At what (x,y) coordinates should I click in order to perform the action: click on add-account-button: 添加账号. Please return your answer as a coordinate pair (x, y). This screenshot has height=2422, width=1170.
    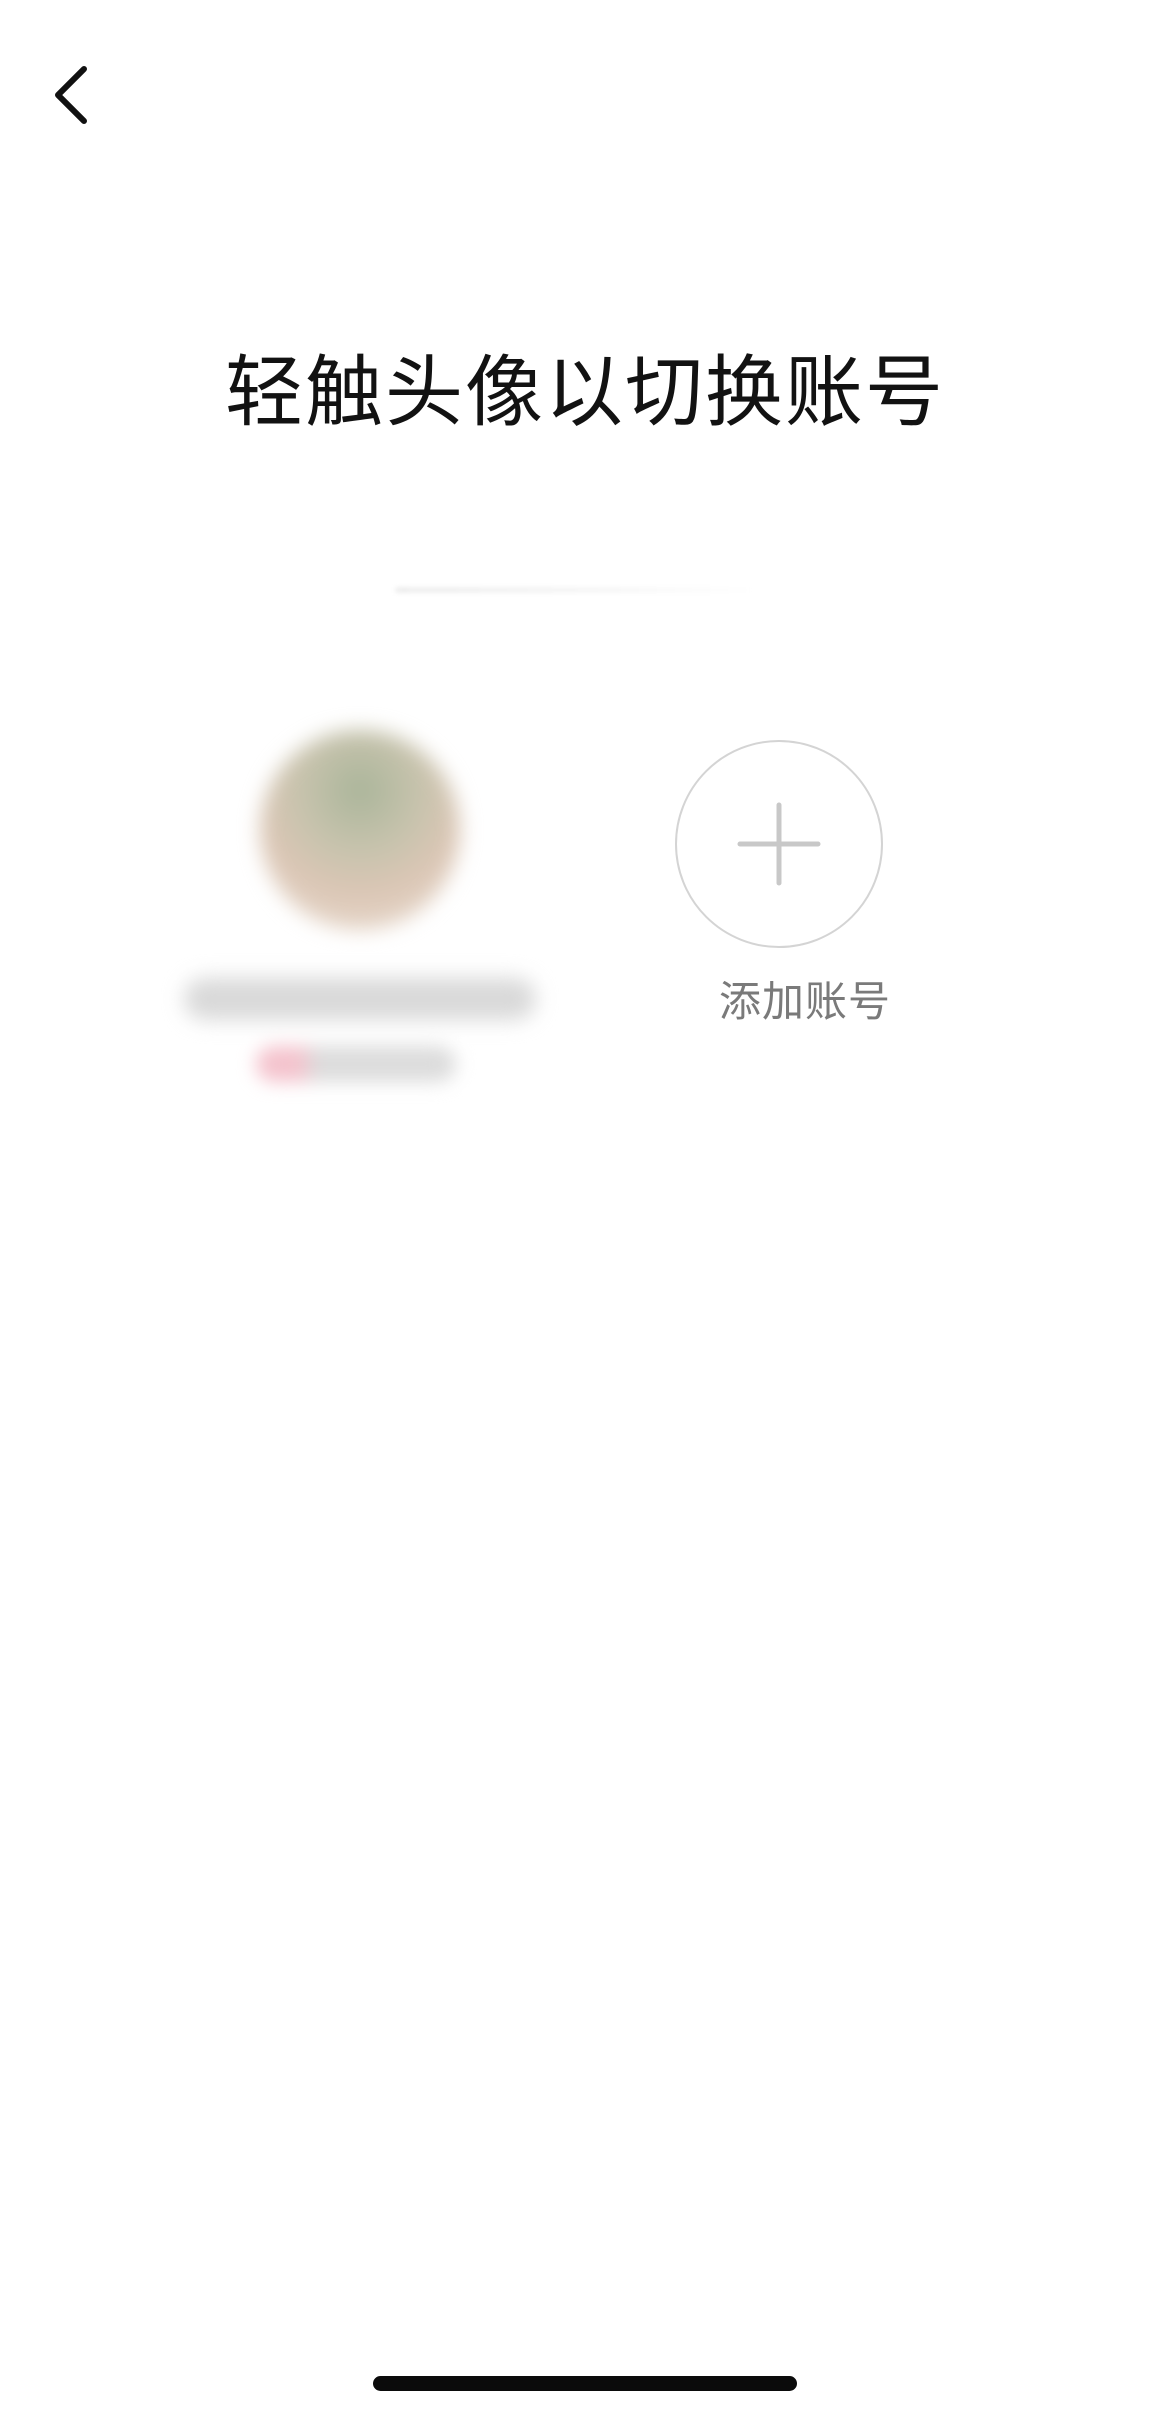
    Looking at the image, I should click on (805, 890).